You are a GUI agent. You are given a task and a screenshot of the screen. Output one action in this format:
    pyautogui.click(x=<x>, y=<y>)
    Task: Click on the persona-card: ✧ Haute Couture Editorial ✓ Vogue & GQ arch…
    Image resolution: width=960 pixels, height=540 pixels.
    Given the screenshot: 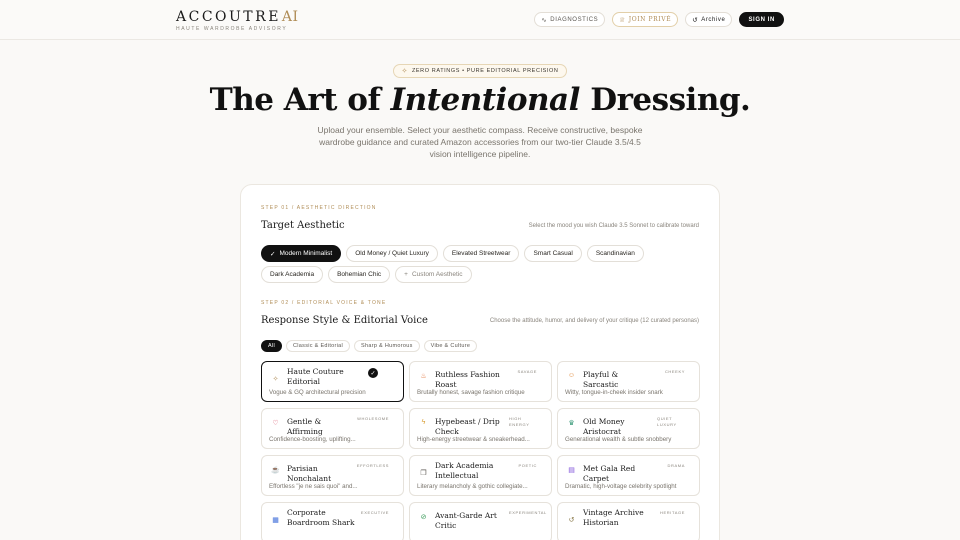 What is the action you would take?
    pyautogui.click(x=332, y=381)
    